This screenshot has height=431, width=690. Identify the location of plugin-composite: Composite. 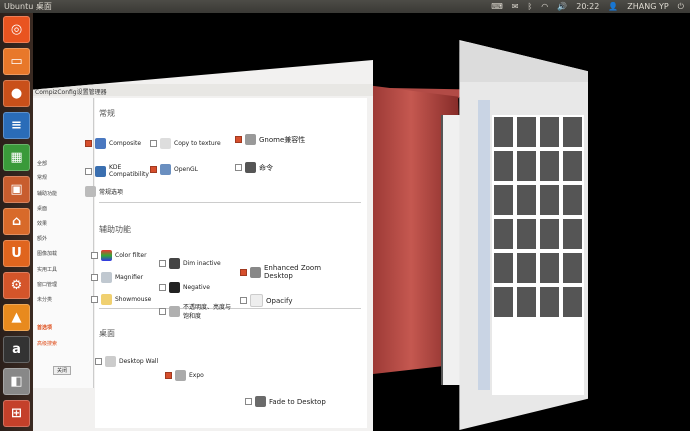
(113, 143).